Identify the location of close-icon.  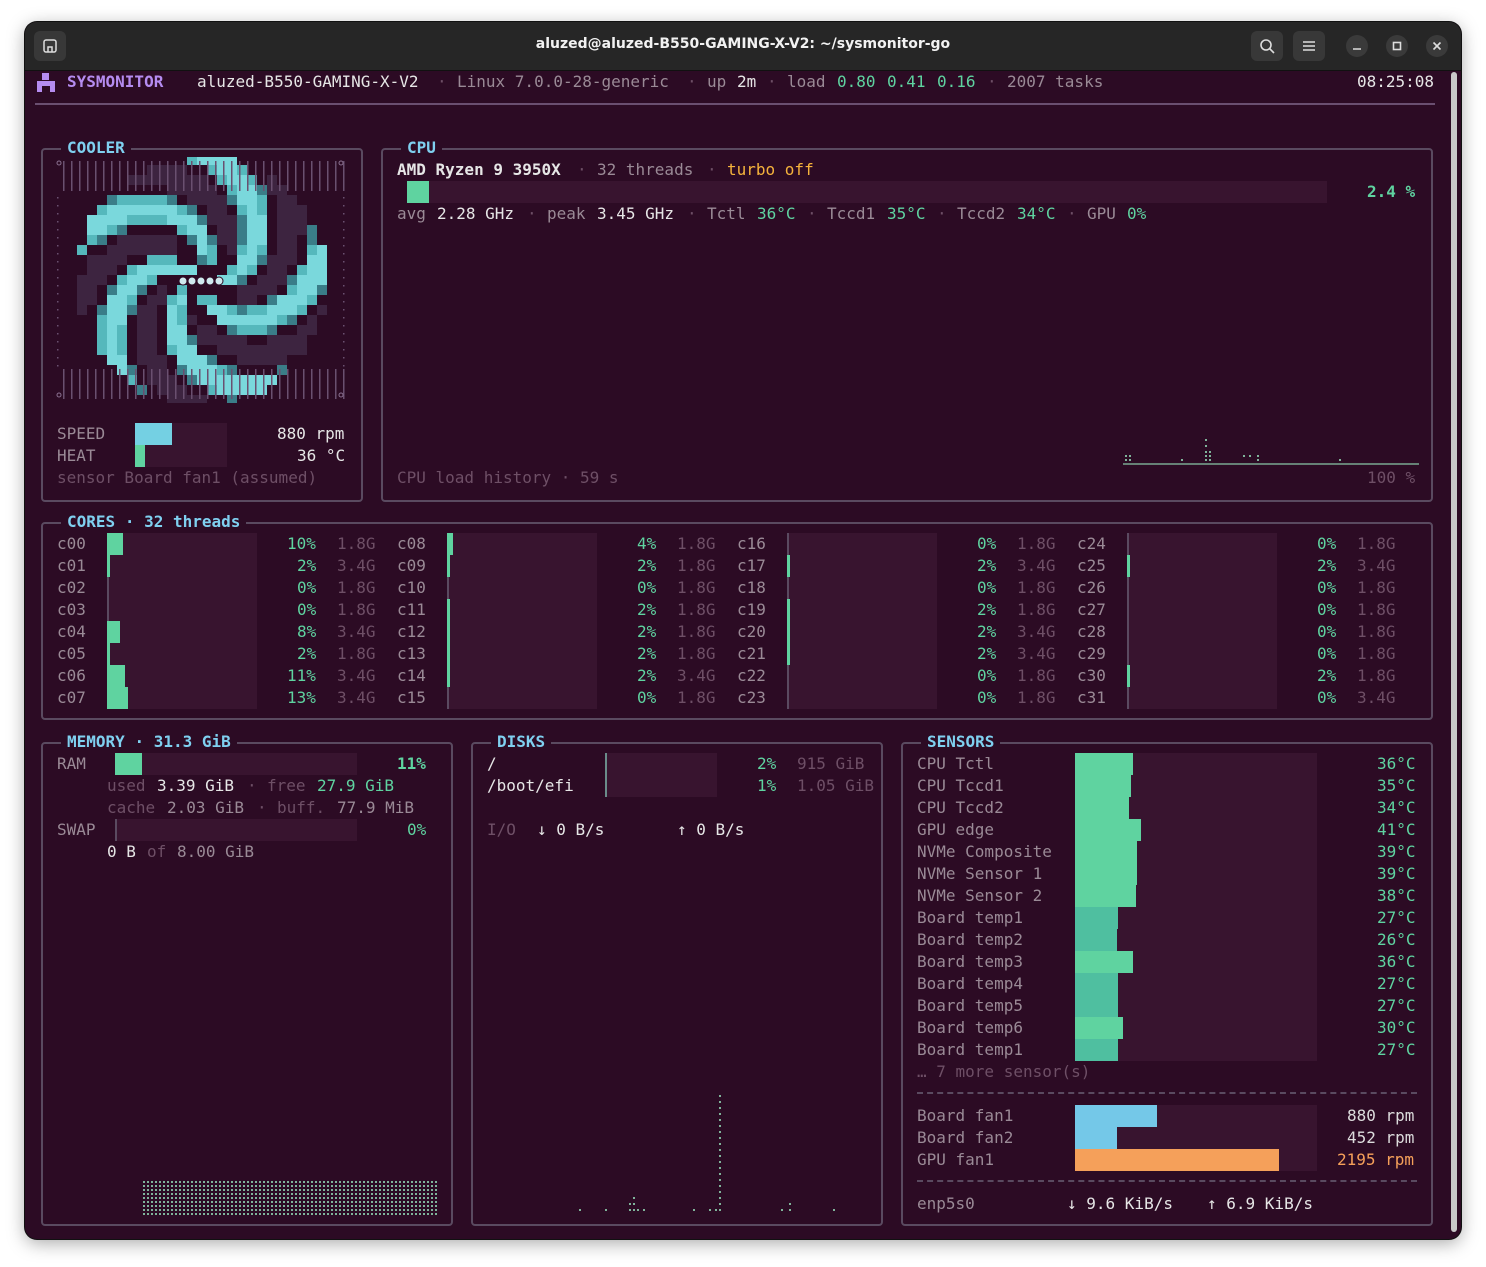
(1437, 46).